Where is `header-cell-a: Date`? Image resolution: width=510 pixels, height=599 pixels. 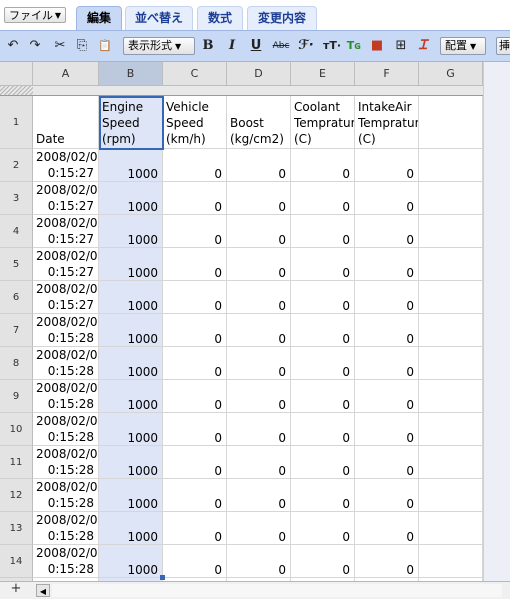 header-cell-a: Date is located at coordinates (66, 122).